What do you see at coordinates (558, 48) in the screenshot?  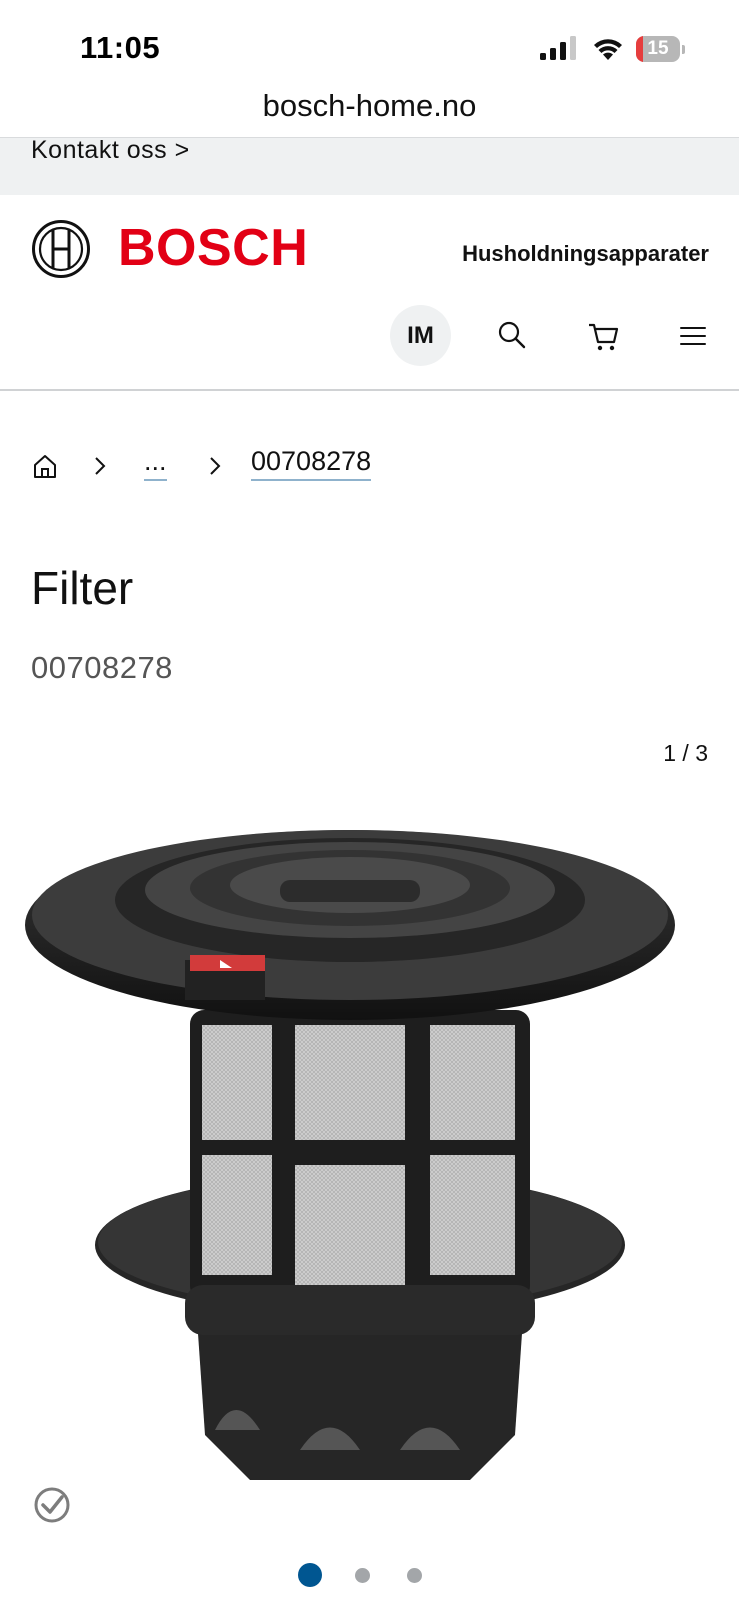 I see `cellular-signal-icon` at bounding box center [558, 48].